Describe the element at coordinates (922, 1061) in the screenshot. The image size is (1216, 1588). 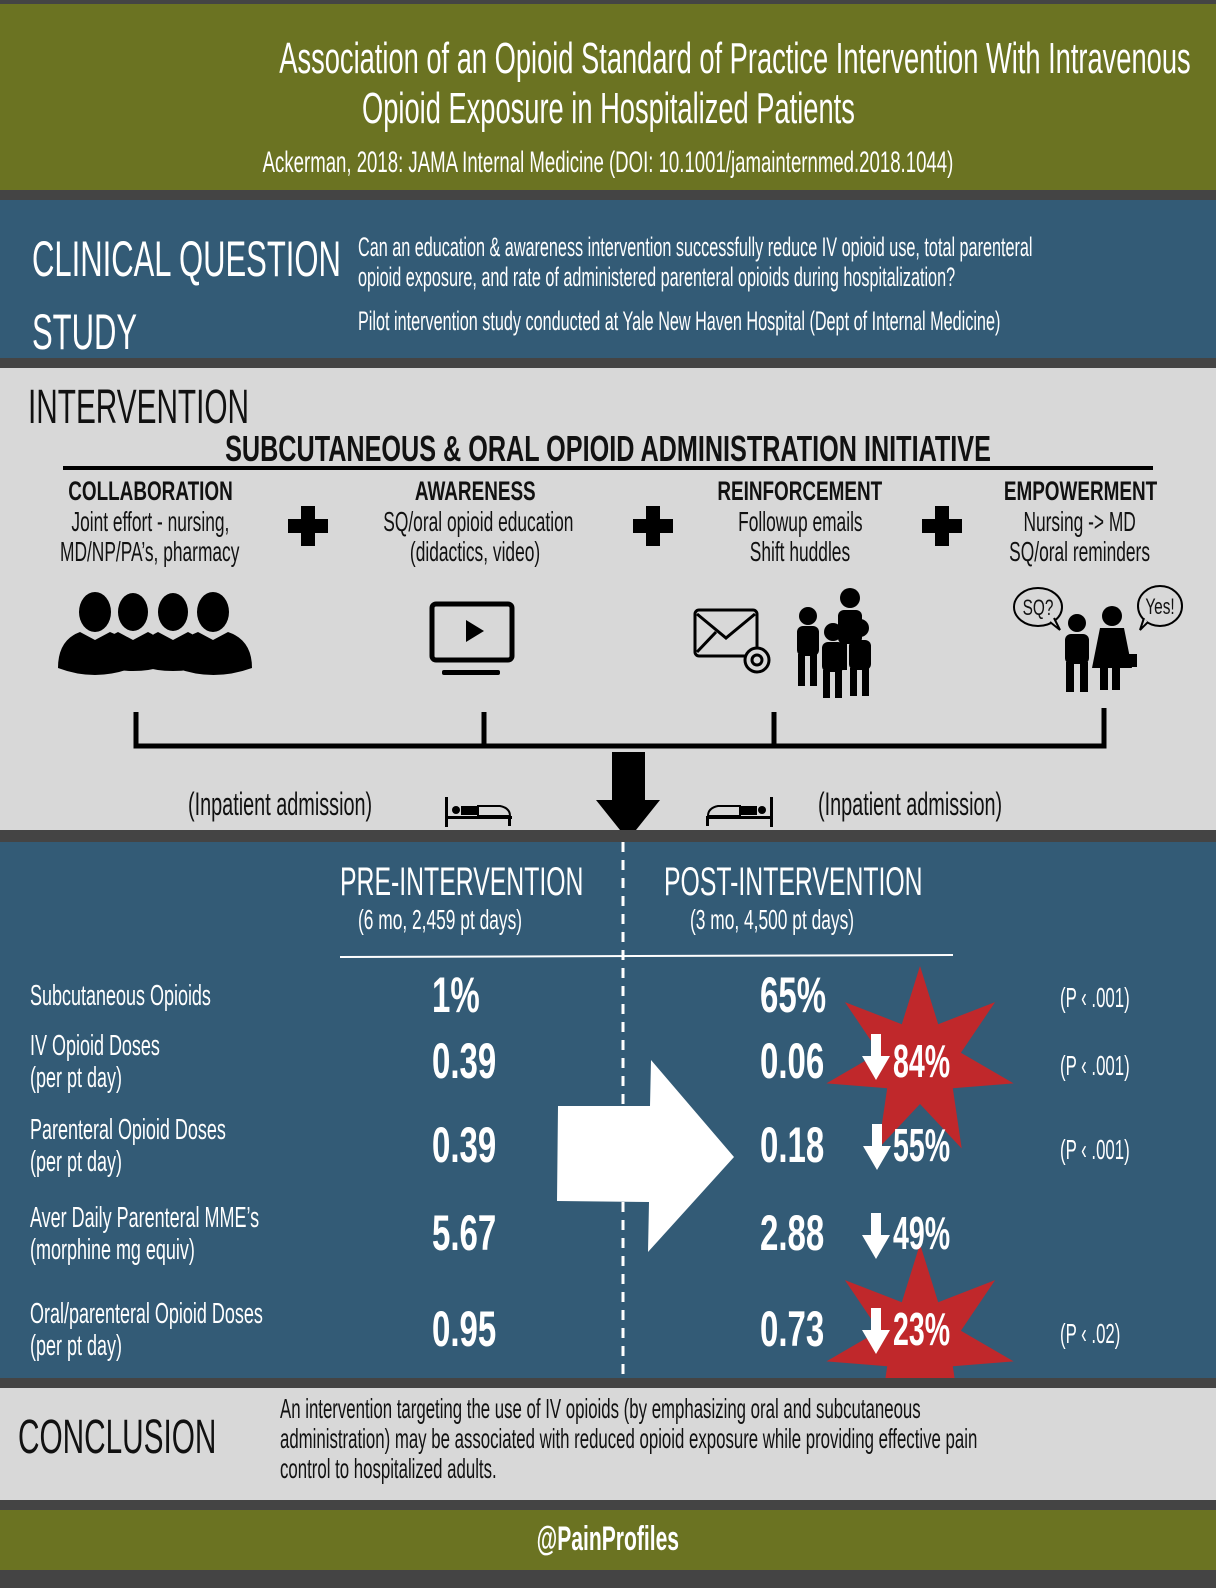
I see `percent-change: 84%` at that location.